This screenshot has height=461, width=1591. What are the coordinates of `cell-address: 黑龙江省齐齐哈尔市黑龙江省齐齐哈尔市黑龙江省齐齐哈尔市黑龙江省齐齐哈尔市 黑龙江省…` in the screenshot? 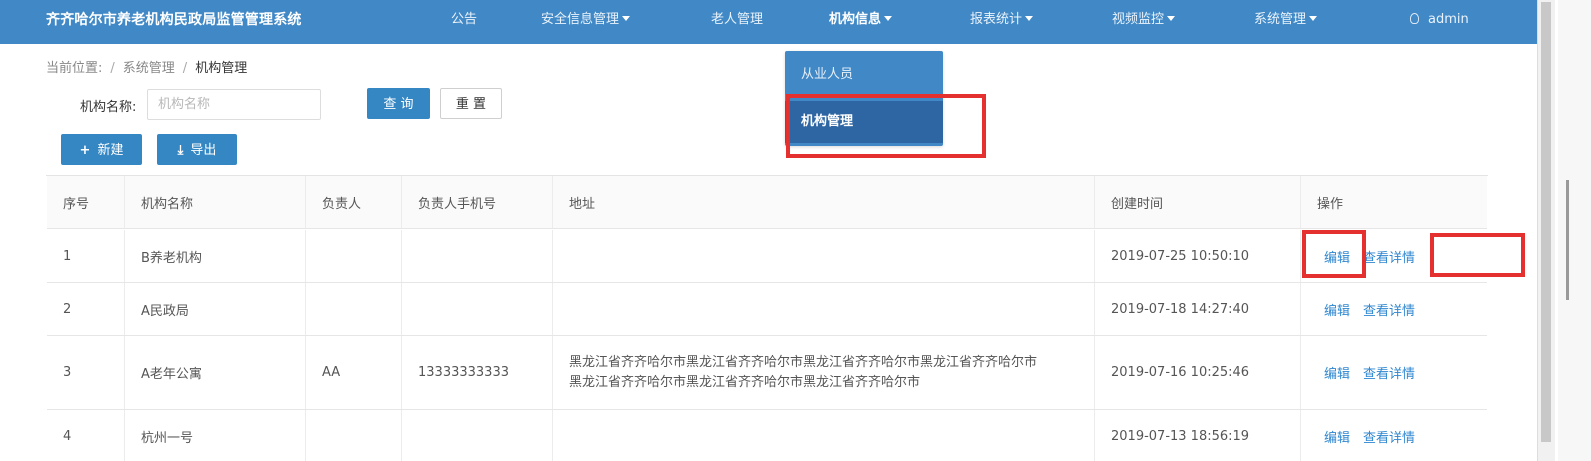 It's located at (824, 372).